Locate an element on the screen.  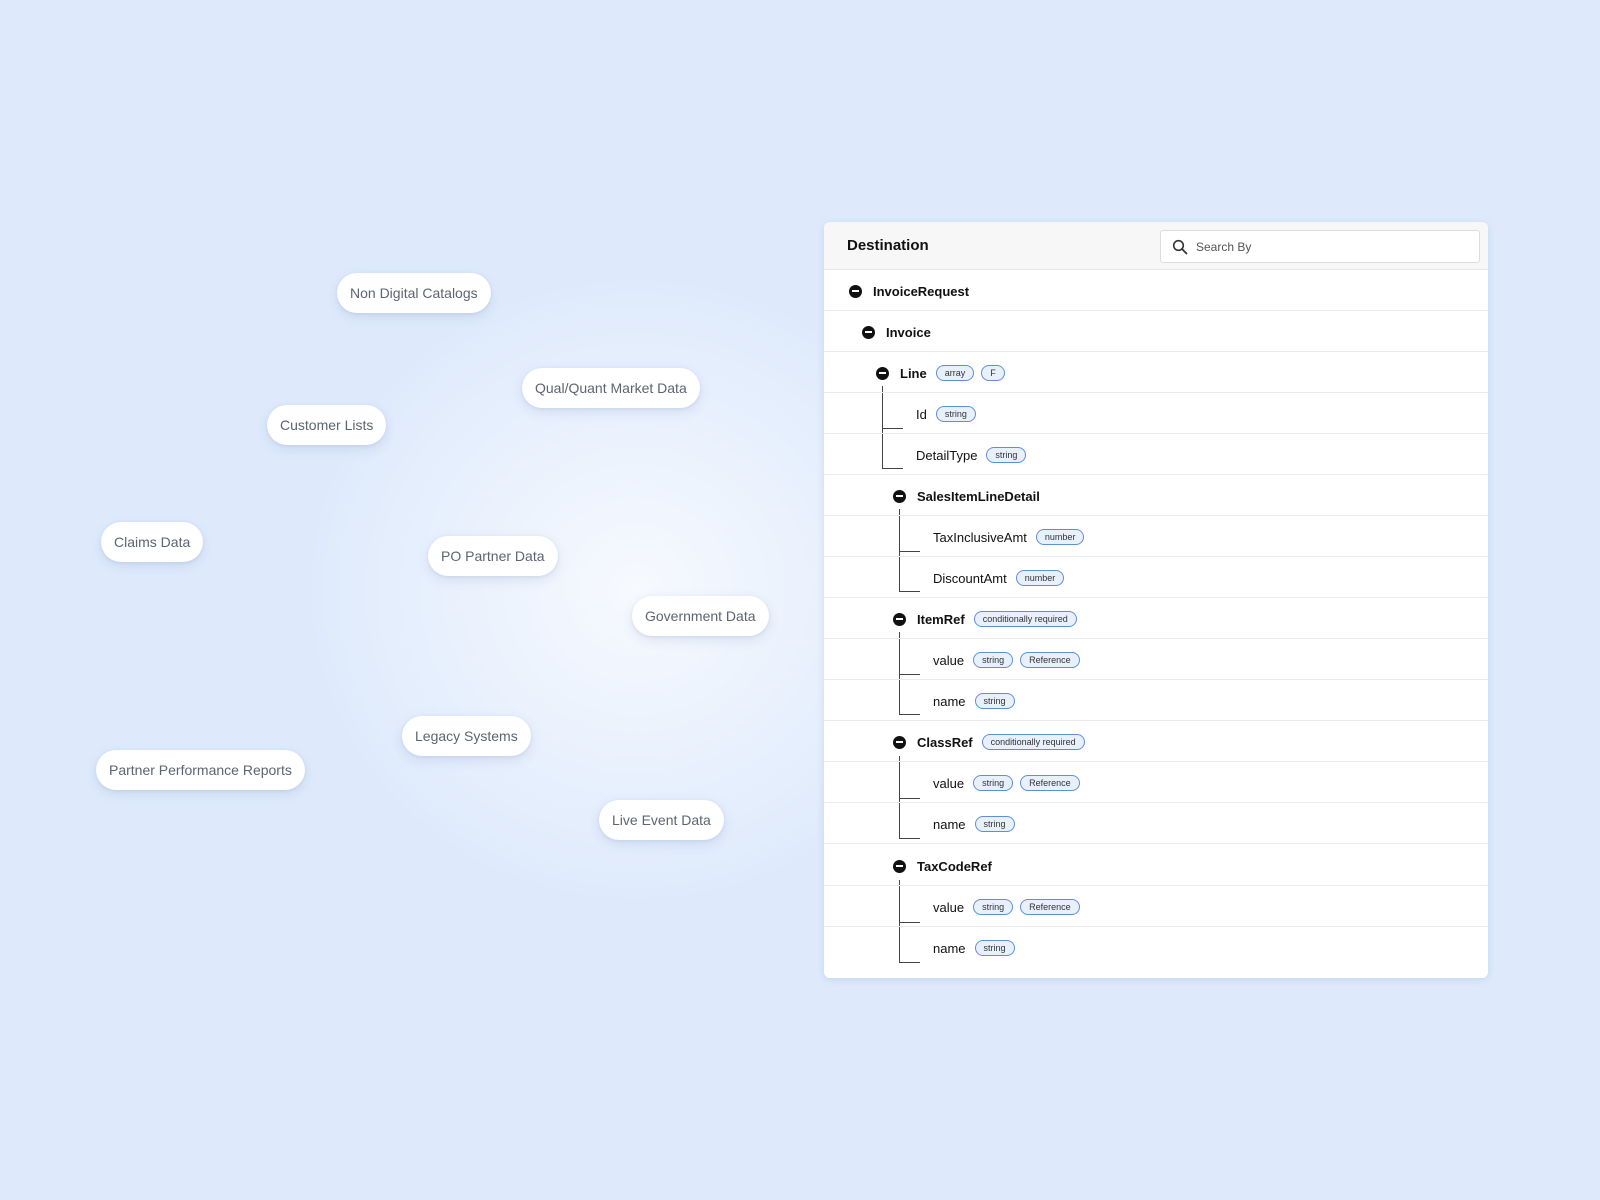
tree-row: ItemRef conditionally required is located at coordinates (1156, 618).